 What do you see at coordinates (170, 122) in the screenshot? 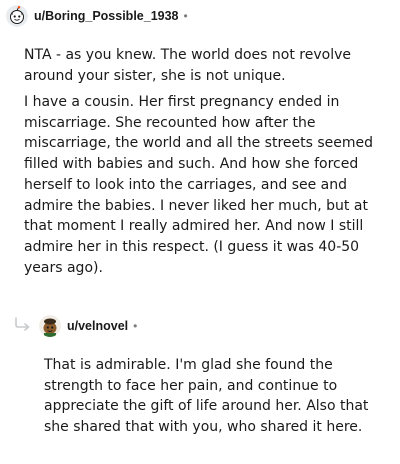
I see `text-line: miscarriage. She recounted how after the` at bounding box center [170, 122].